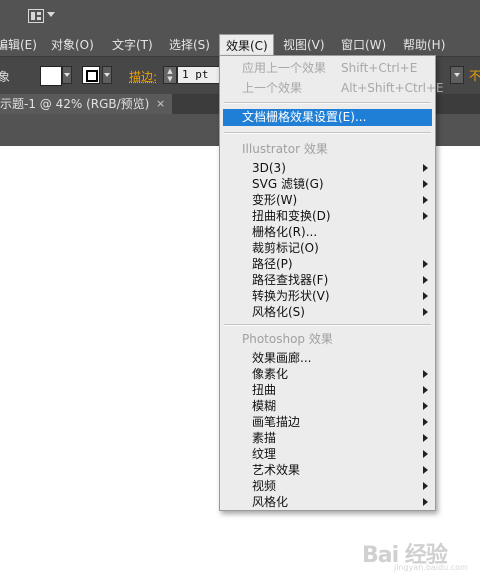  Describe the element at coordinates (327, 68) in the screenshot. I see `menu-item-apply-last-effect: 应用上一个效果 Shift+Ctrl+E` at that location.